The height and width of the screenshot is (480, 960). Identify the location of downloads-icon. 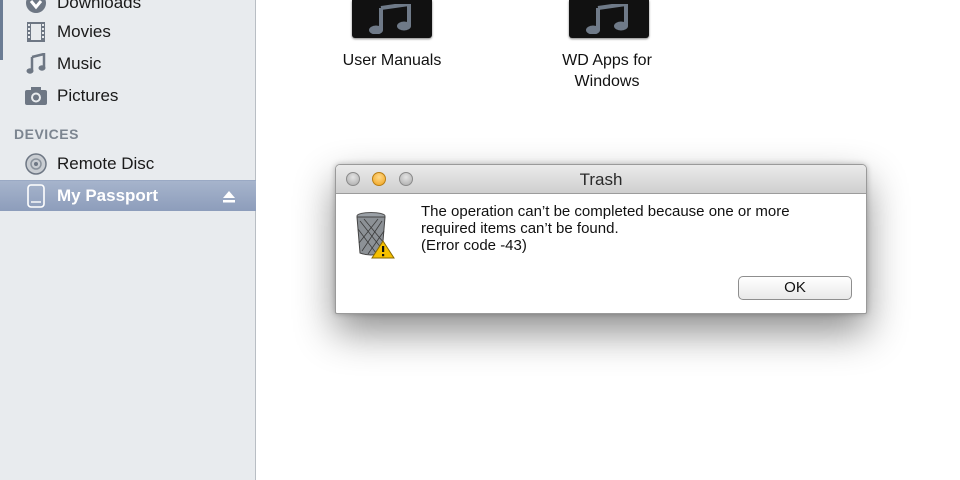
(36, 7).